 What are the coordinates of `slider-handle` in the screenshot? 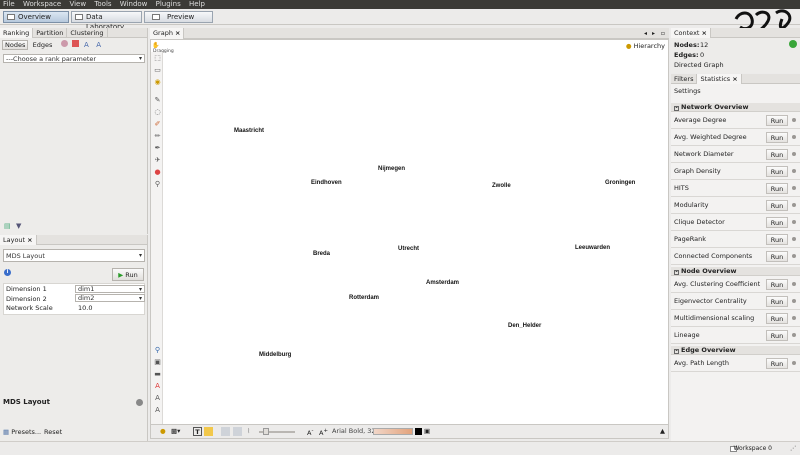 It's located at (266, 431).